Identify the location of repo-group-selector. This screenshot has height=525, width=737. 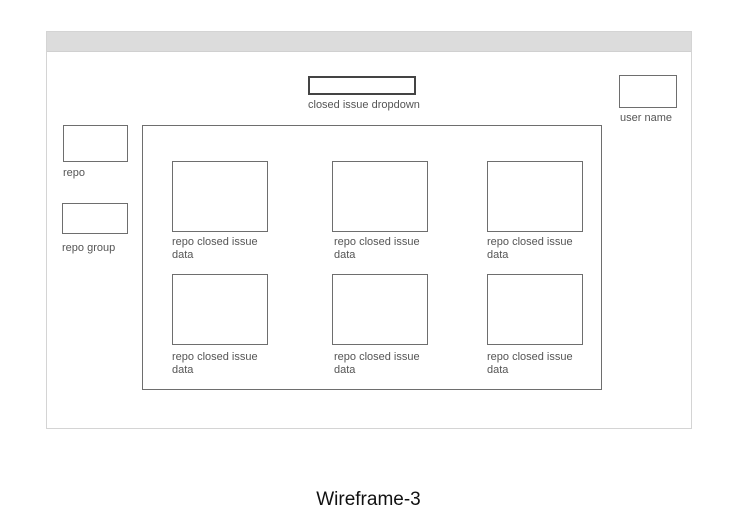
(95, 218).